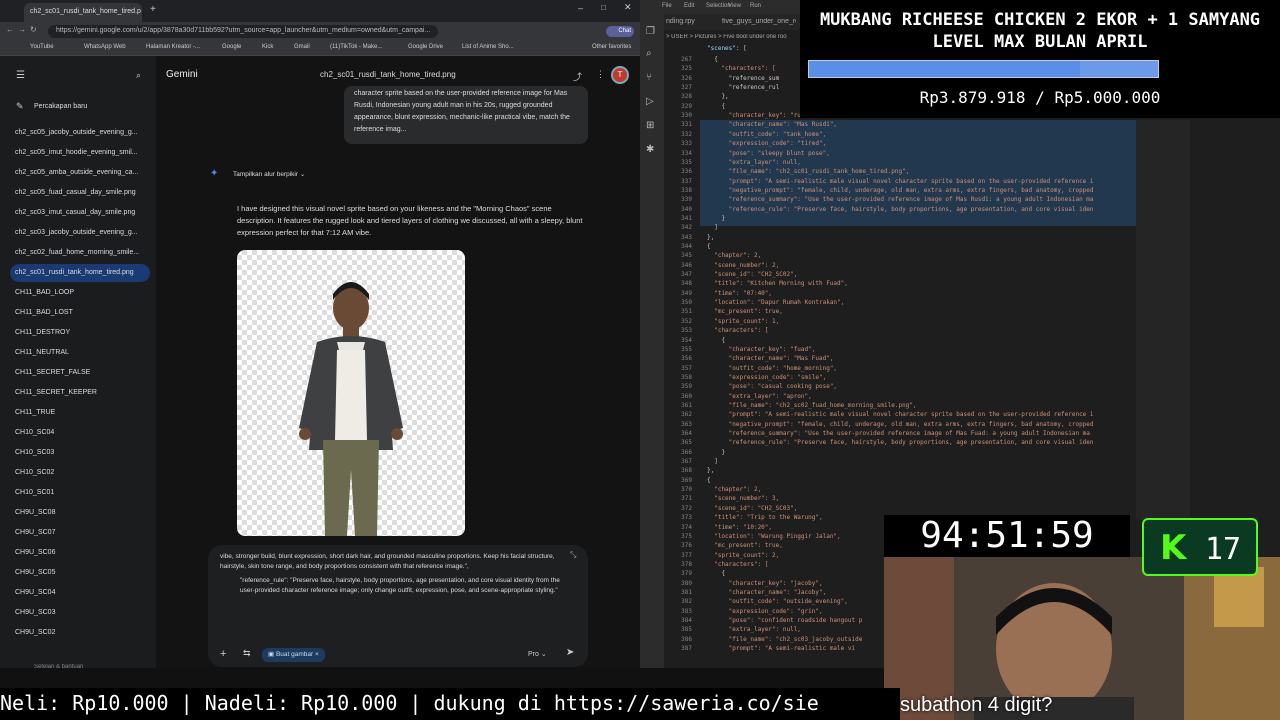  I want to click on line-number: 350, so click(686, 303).